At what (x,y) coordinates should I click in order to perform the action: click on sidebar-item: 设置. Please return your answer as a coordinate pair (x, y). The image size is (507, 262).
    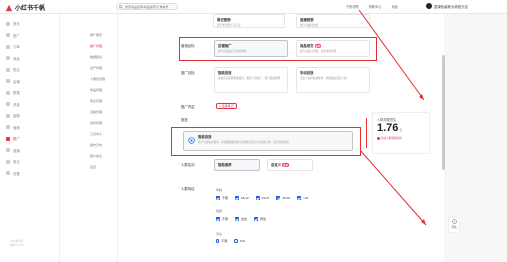
    Looking at the image, I should click on (13, 173).